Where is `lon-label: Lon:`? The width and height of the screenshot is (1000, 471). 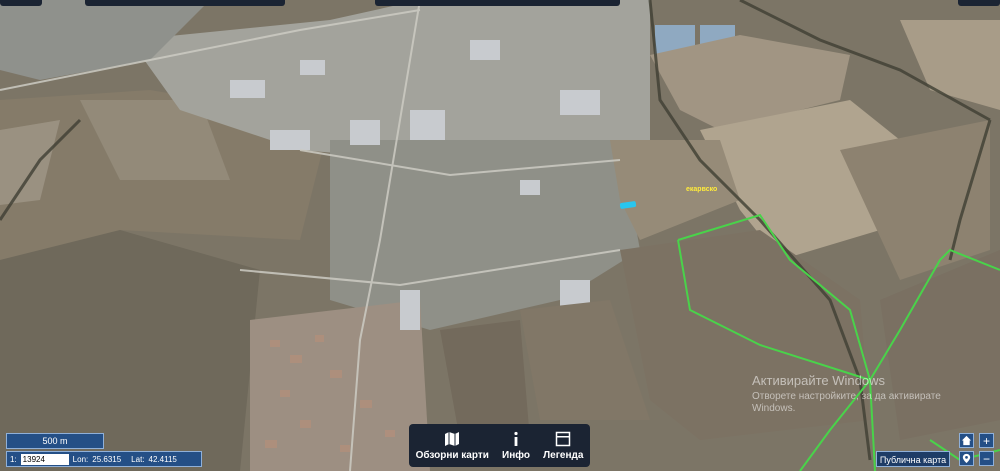 lon-label: Lon: is located at coordinates (80, 459).